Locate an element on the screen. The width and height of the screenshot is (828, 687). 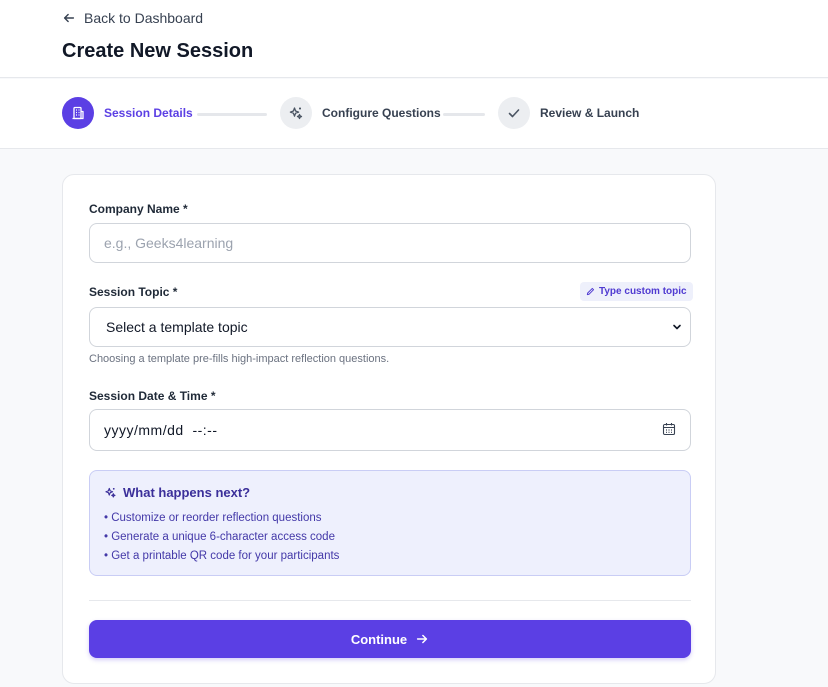
step-configure-questions: Configure Questions is located at coordinates (360, 113).